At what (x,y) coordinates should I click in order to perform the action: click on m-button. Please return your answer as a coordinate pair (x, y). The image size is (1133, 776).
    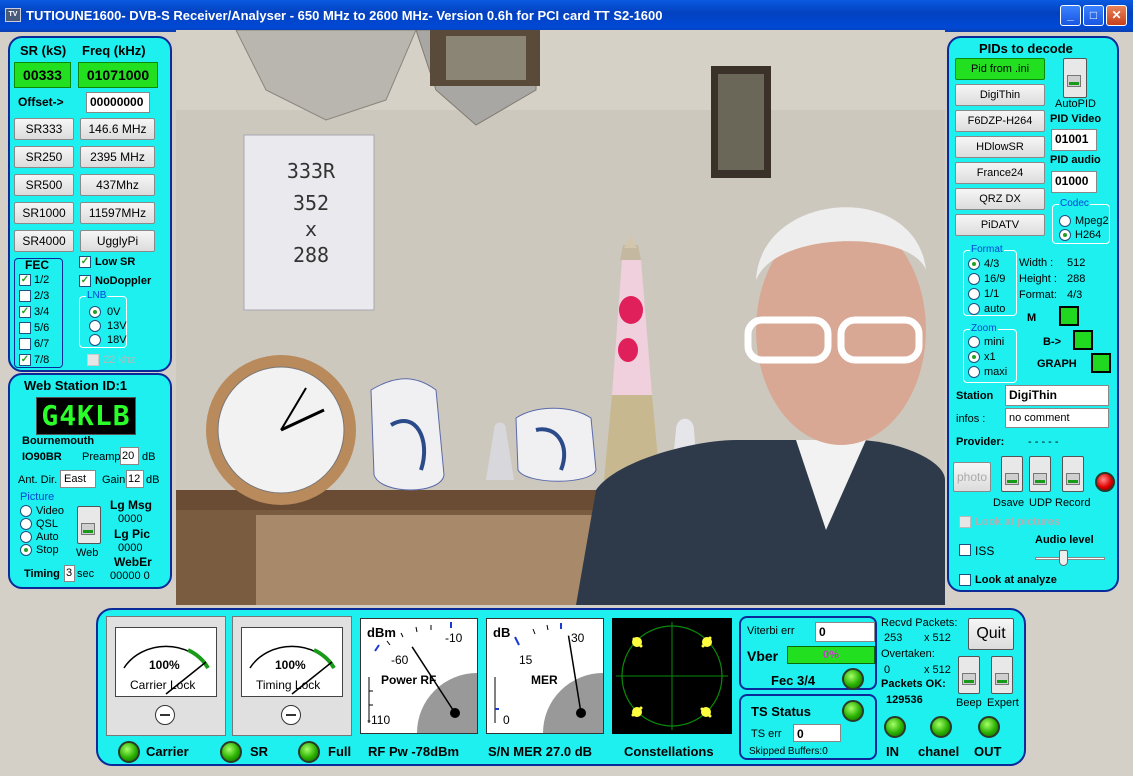
    Looking at the image, I should click on (1069, 316).